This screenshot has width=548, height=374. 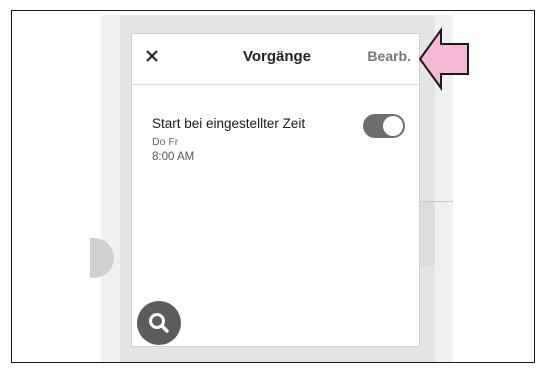 What do you see at coordinates (229, 123) in the screenshot?
I see `process-title: Start bei eingestellter Zeit` at bounding box center [229, 123].